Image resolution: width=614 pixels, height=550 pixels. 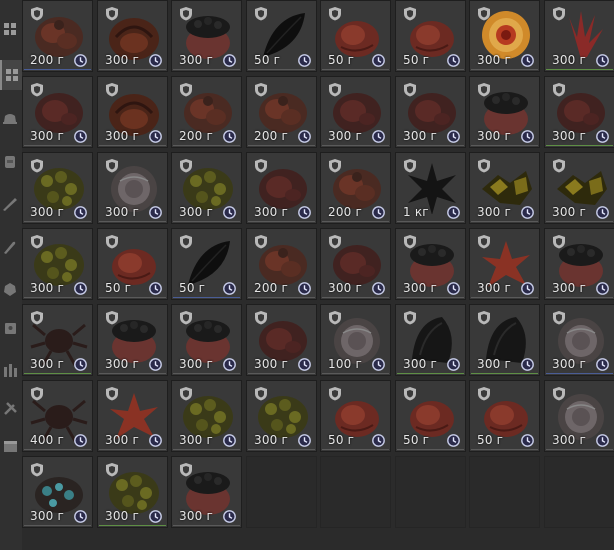 I want to click on item-weight: 50 г, so click(x=118, y=288).